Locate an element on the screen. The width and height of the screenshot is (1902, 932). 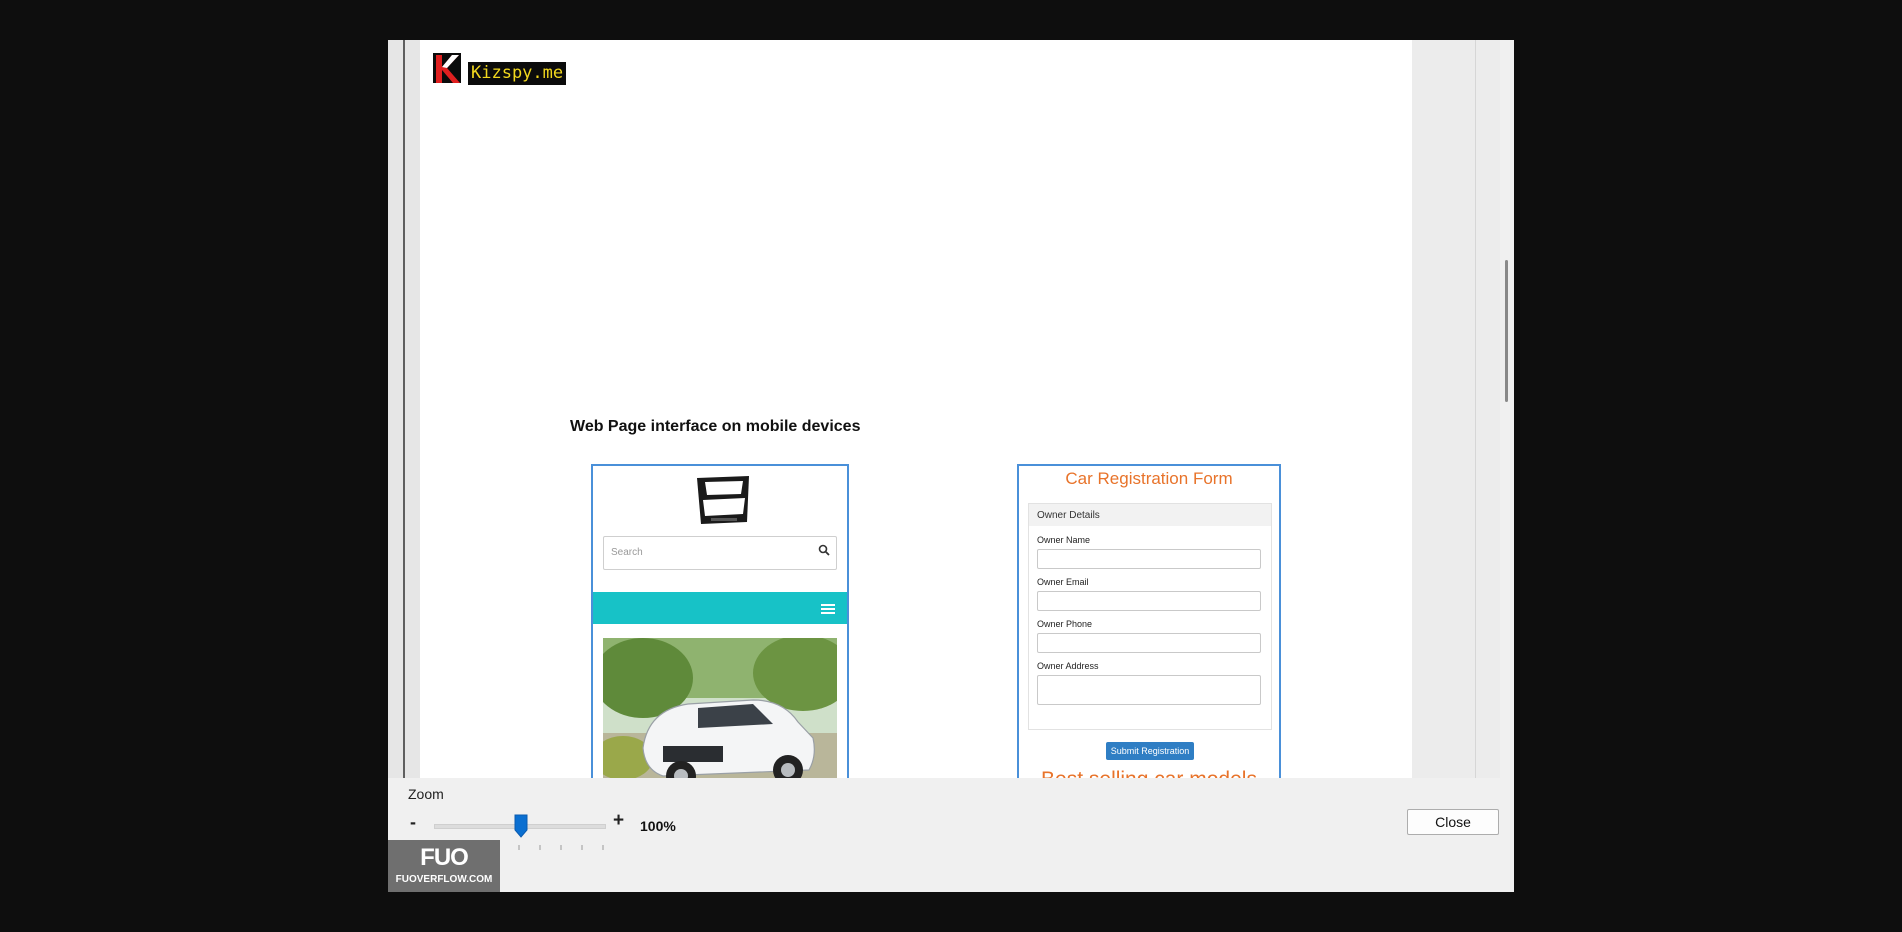
nav-bar is located at coordinates (720, 608).